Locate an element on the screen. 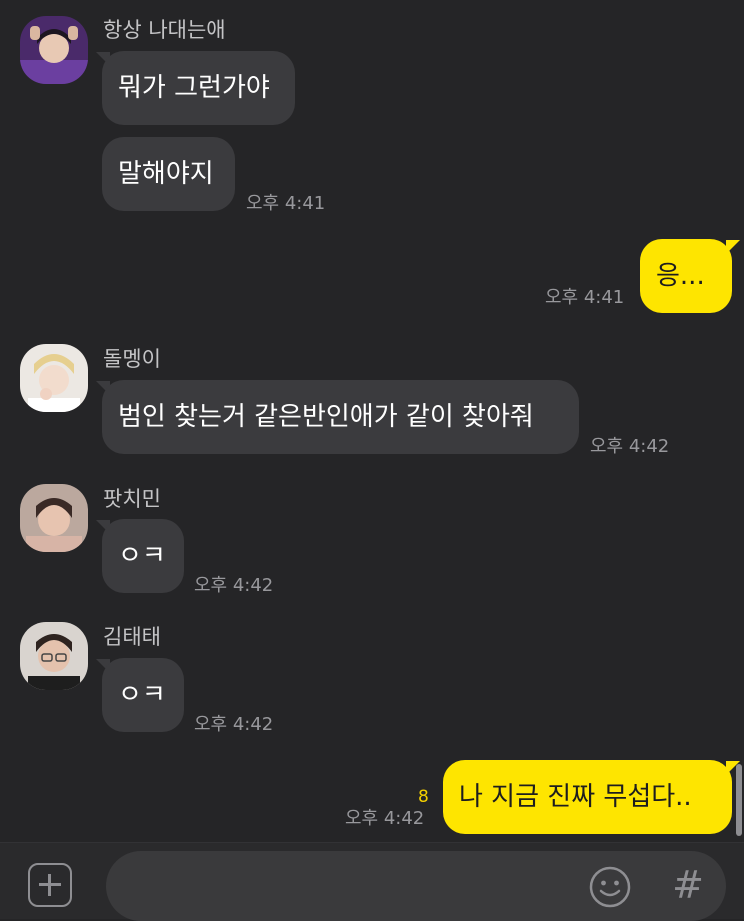 The width and height of the screenshot is (744, 921). sender-name: 돌멩이 is located at coordinates (132, 359).